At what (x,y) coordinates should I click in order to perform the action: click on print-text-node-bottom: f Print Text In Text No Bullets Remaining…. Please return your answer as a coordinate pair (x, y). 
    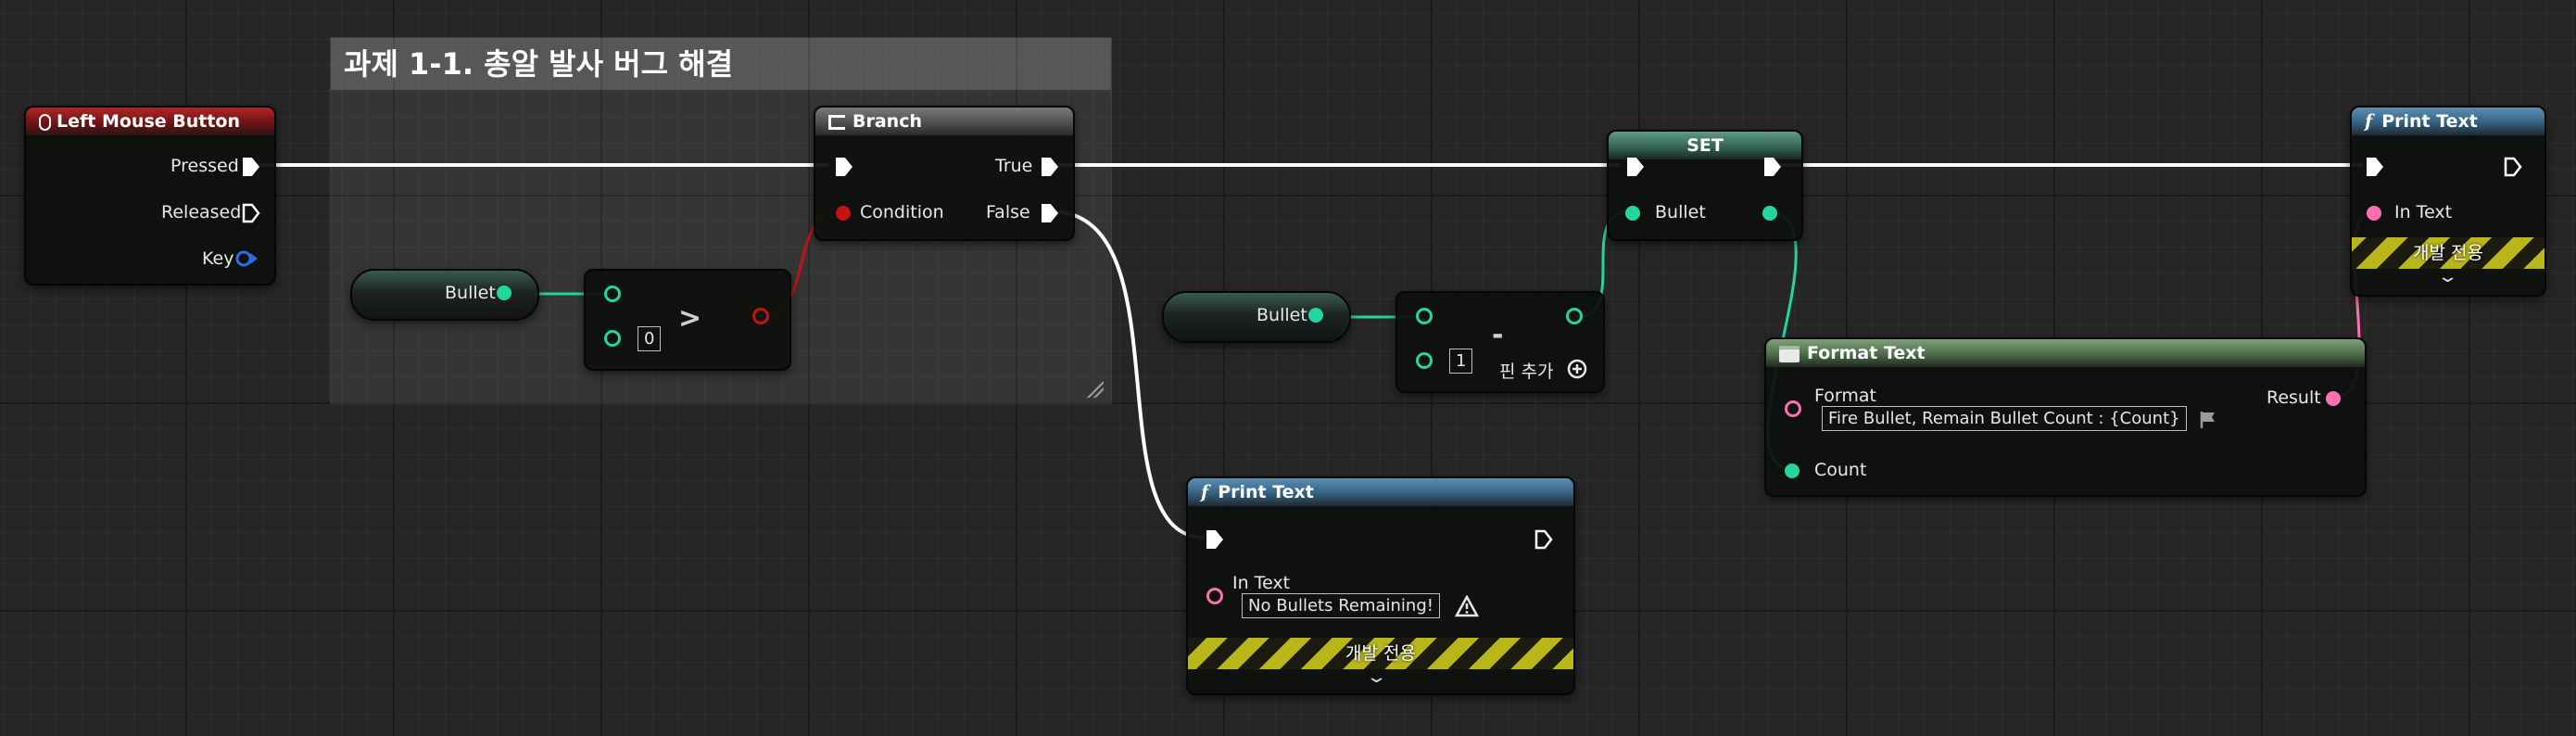
    Looking at the image, I should click on (1380, 585).